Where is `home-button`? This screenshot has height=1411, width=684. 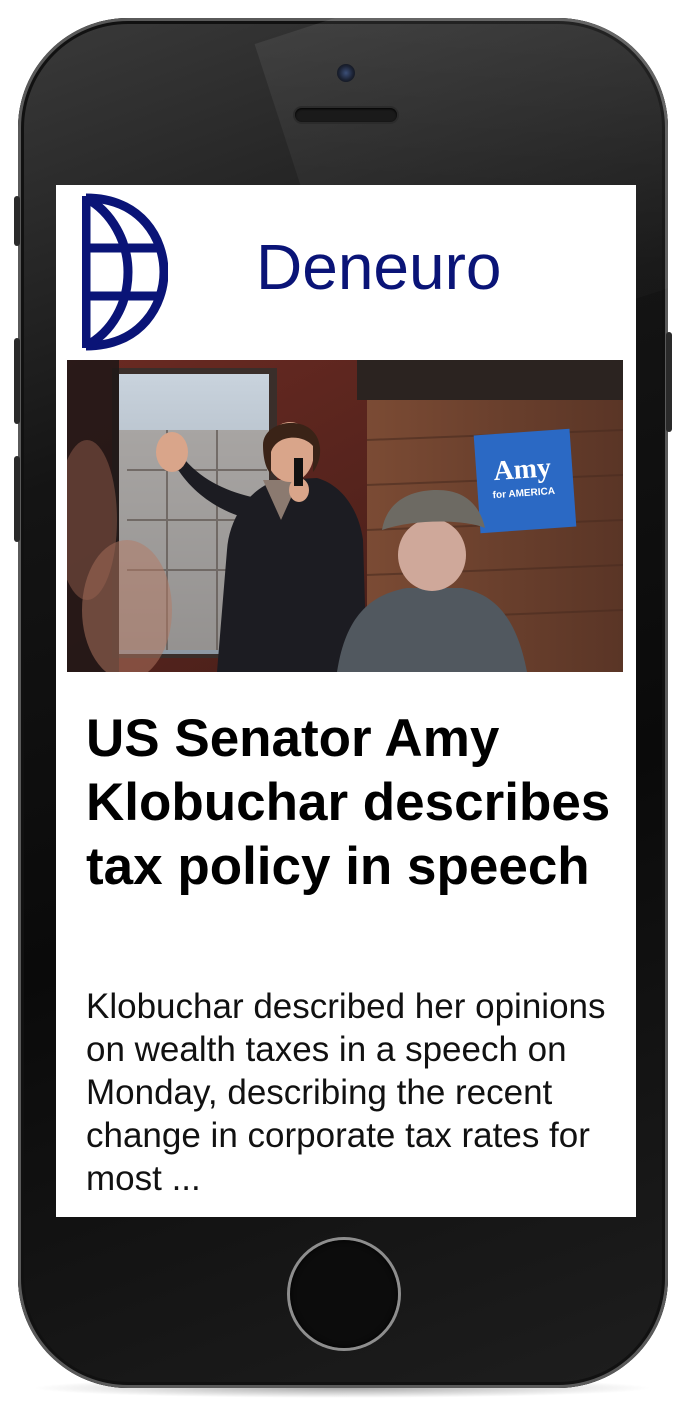 home-button is located at coordinates (344, 1294).